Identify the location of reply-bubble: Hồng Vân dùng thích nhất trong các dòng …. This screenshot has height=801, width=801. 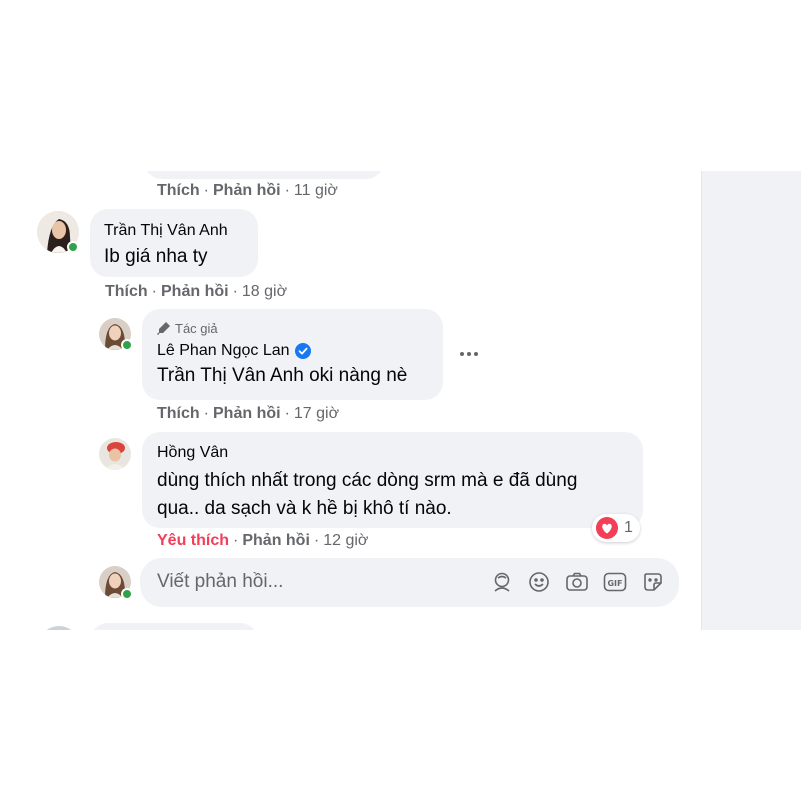
(392, 480).